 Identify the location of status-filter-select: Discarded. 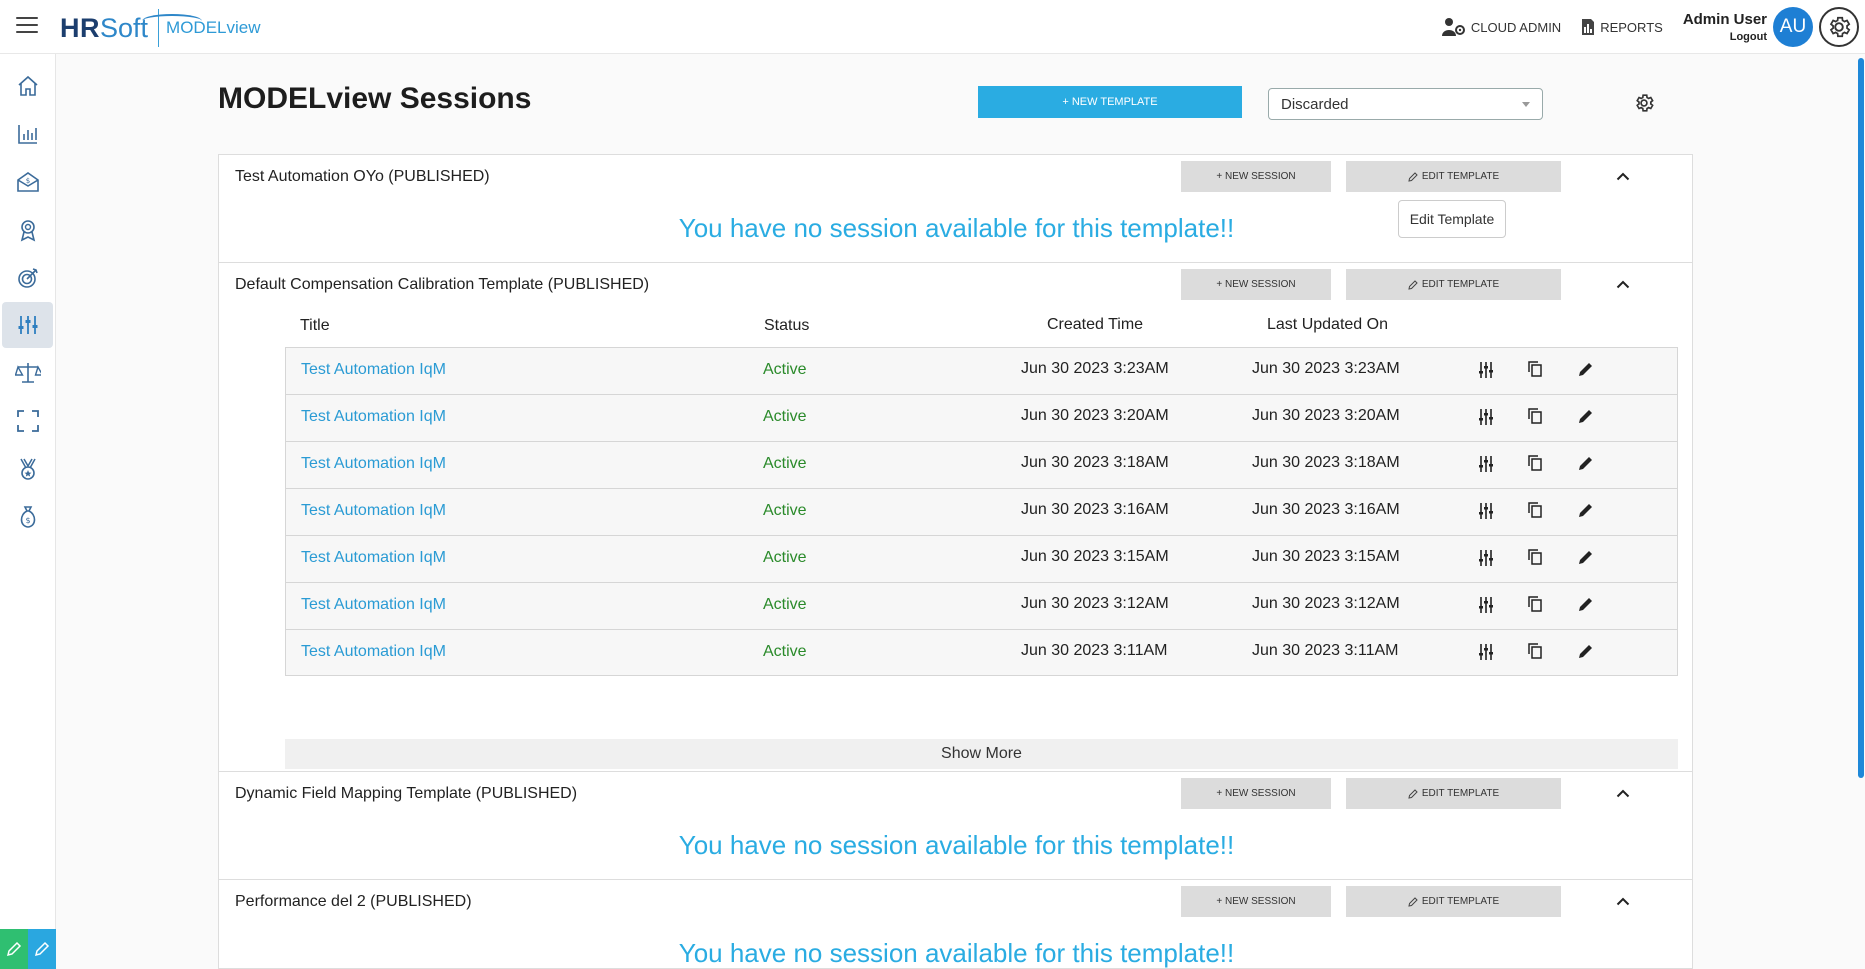
(1405, 104).